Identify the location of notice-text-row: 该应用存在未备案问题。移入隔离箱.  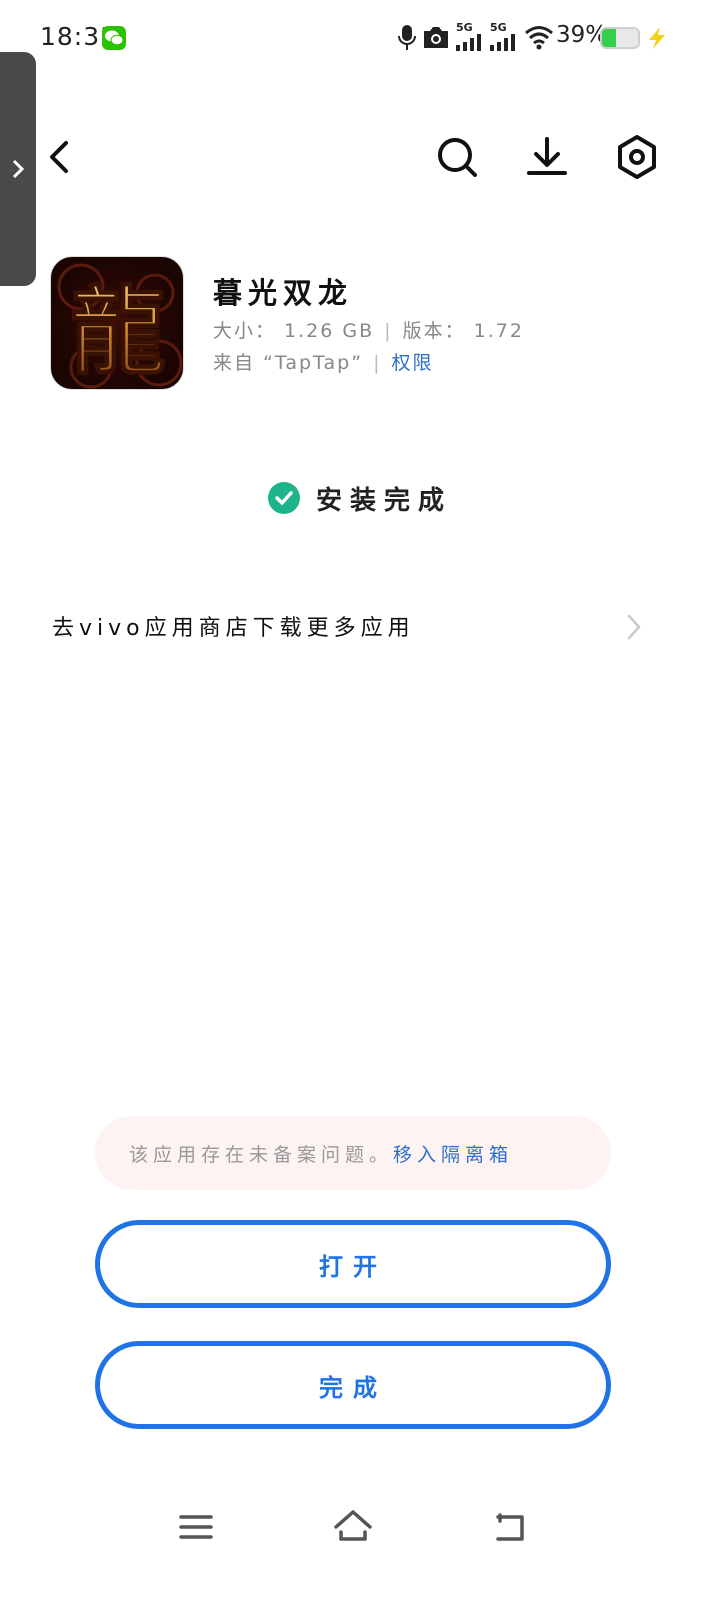
(321, 1153).